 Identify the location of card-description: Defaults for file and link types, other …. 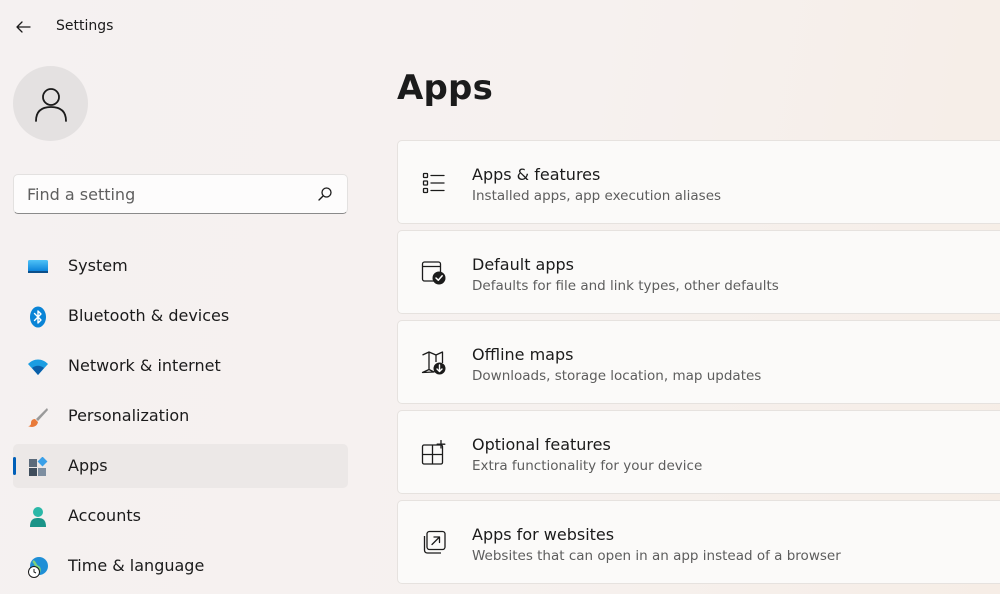
(625, 286).